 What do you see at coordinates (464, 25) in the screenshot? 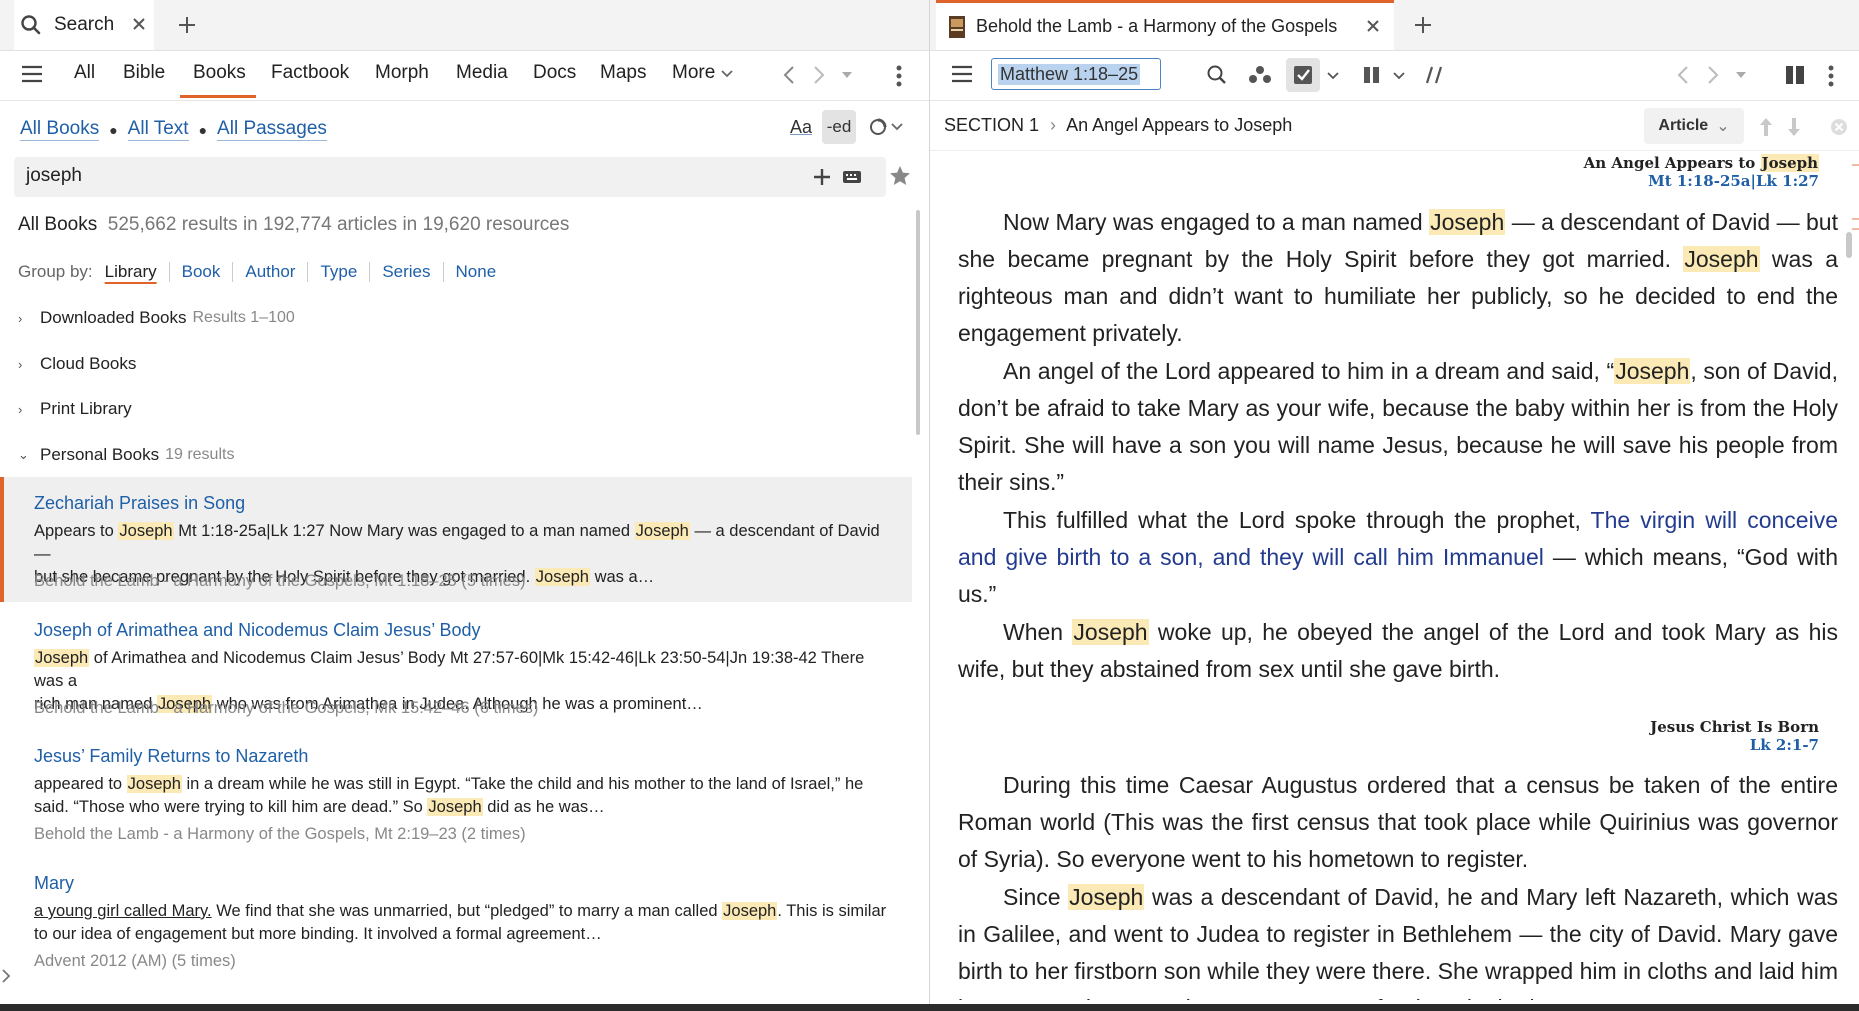
I see `left-tab-bar: Search` at bounding box center [464, 25].